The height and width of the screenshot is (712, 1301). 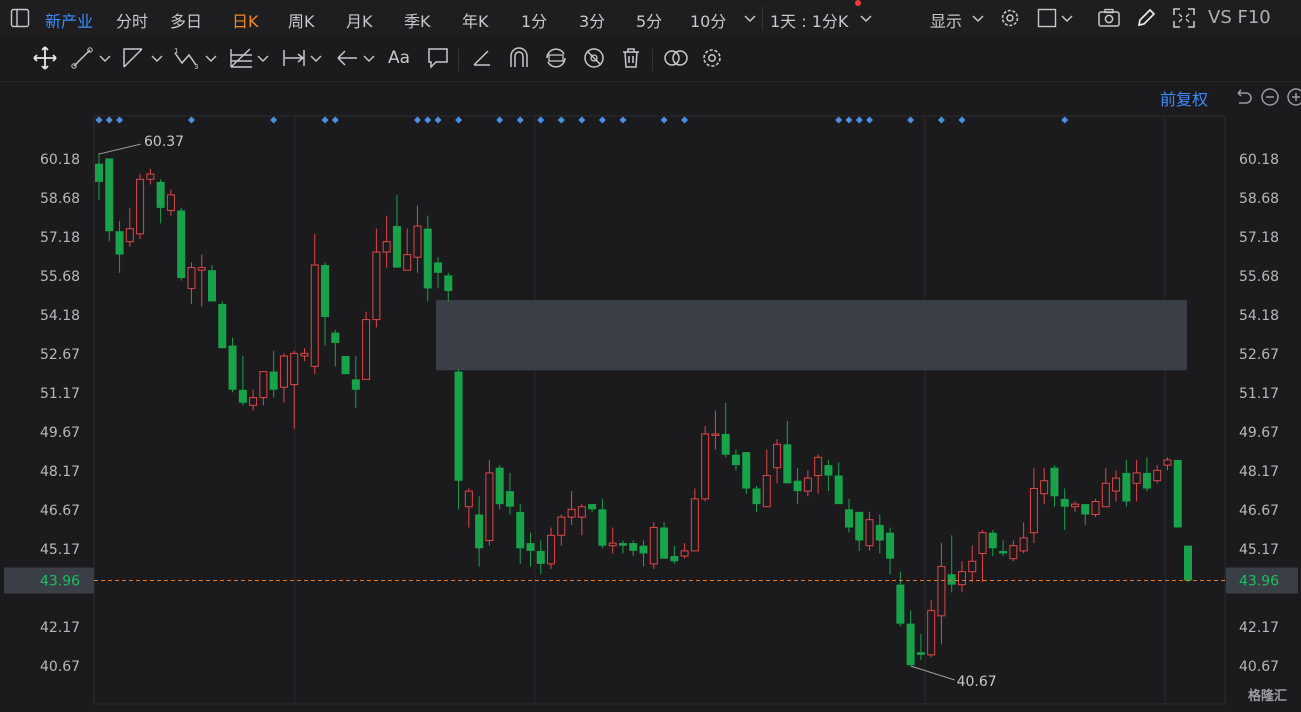 I want to click on price-label-left: 46.67, so click(x=60, y=511).